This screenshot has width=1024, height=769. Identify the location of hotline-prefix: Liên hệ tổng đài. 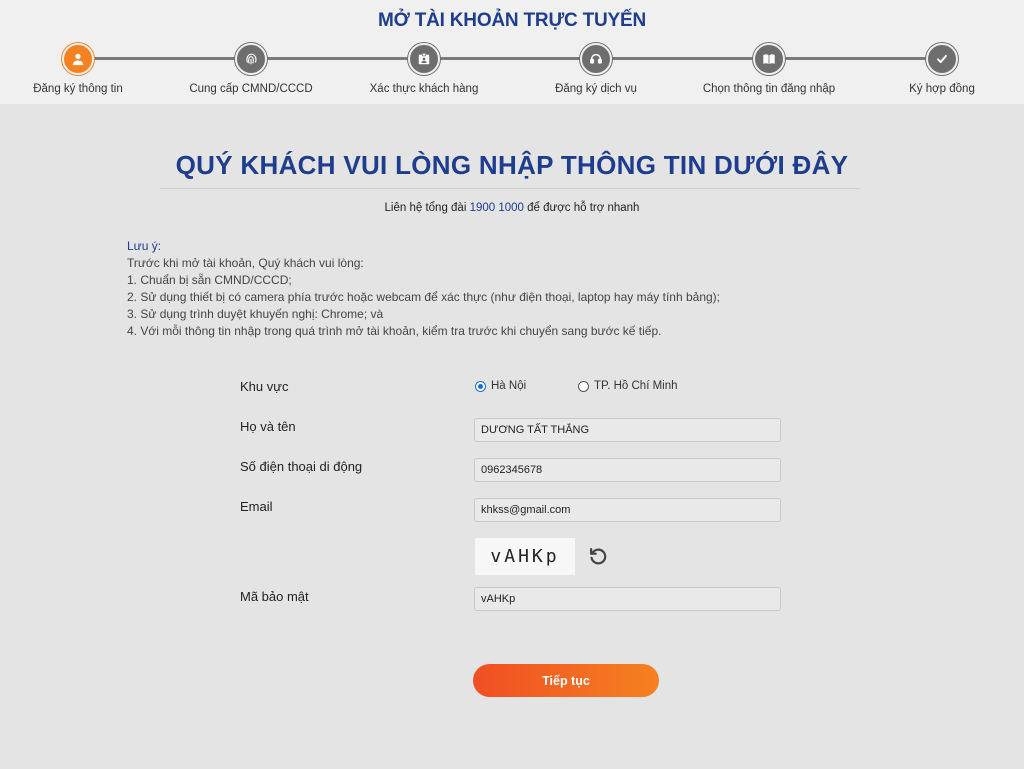
(427, 208).